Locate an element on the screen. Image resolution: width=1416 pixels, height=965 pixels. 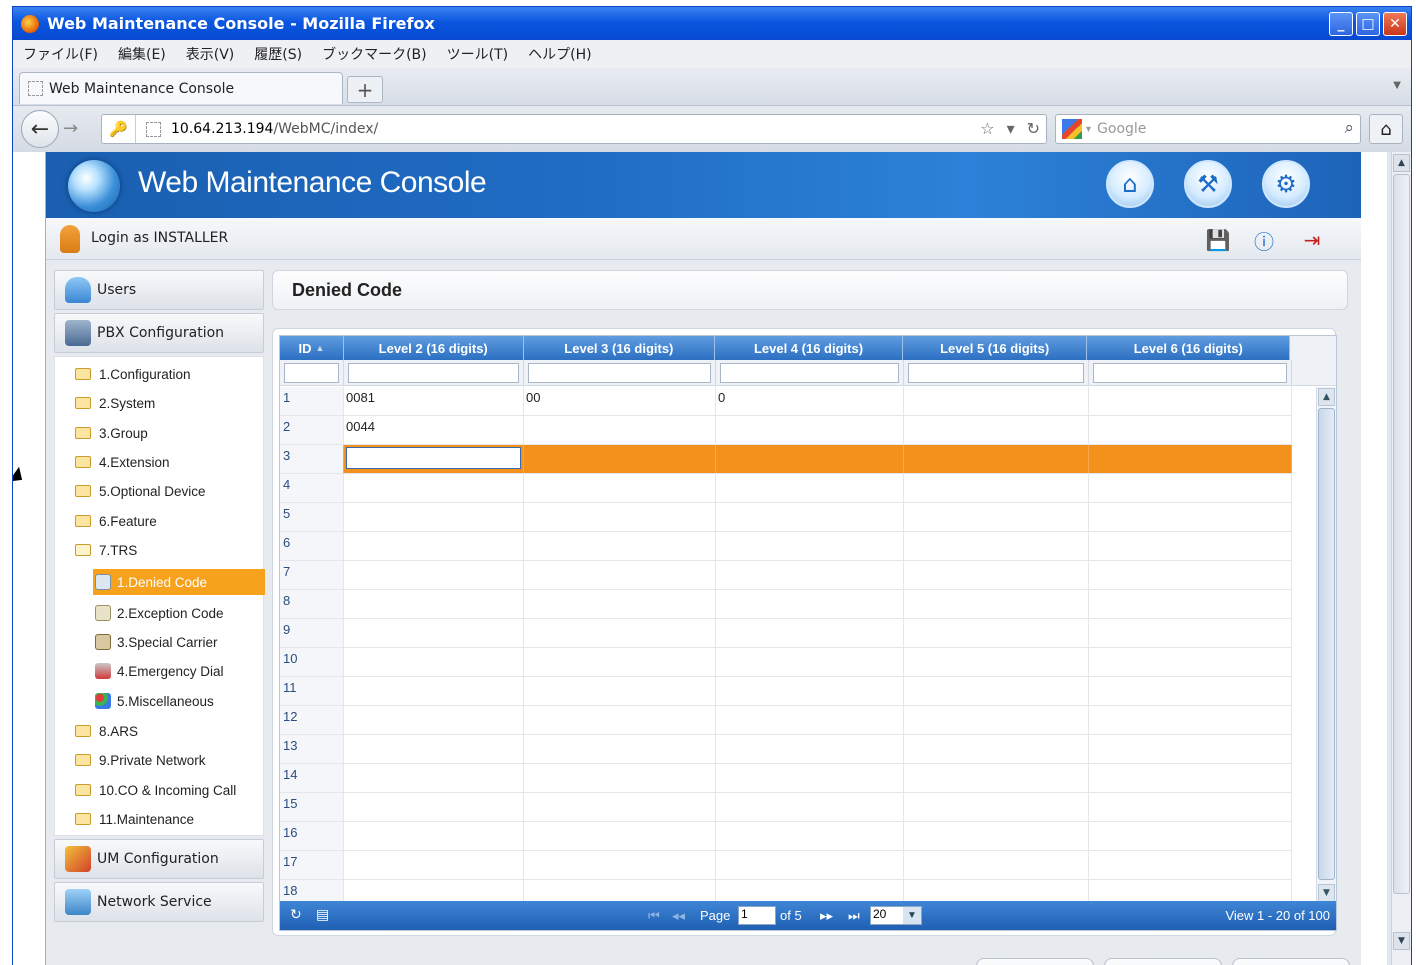
prev-page-icon: ◂◂ is located at coordinates (678, 916).